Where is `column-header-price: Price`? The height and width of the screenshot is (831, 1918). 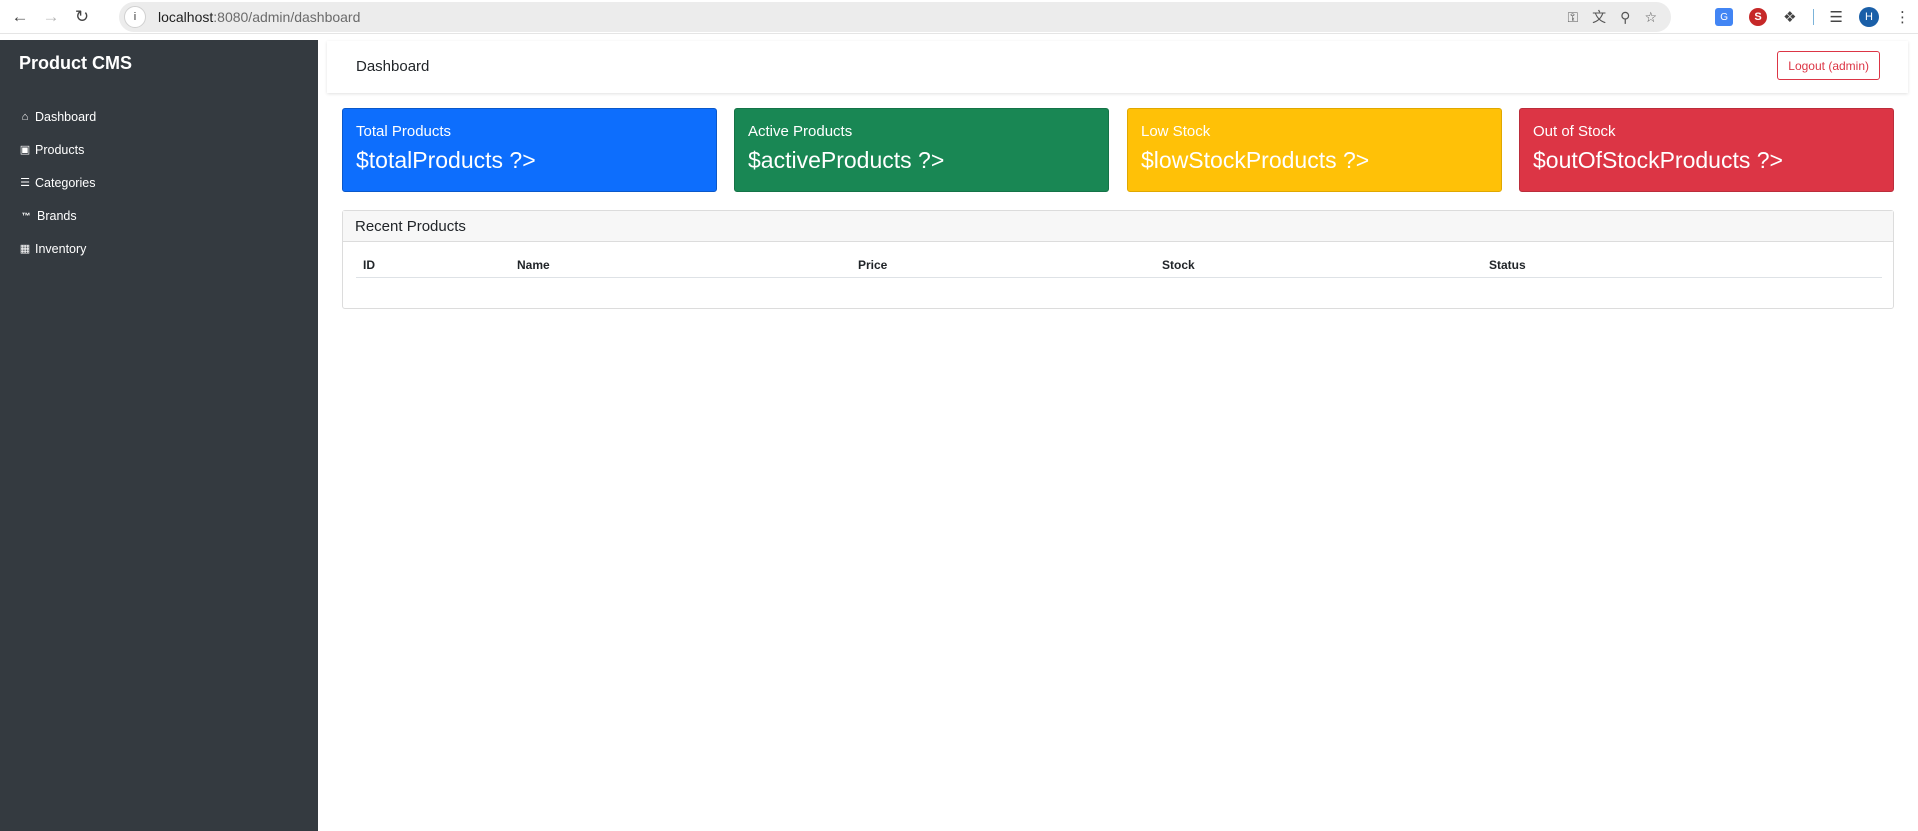 column-header-price: Price is located at coordinates (1003, 265).